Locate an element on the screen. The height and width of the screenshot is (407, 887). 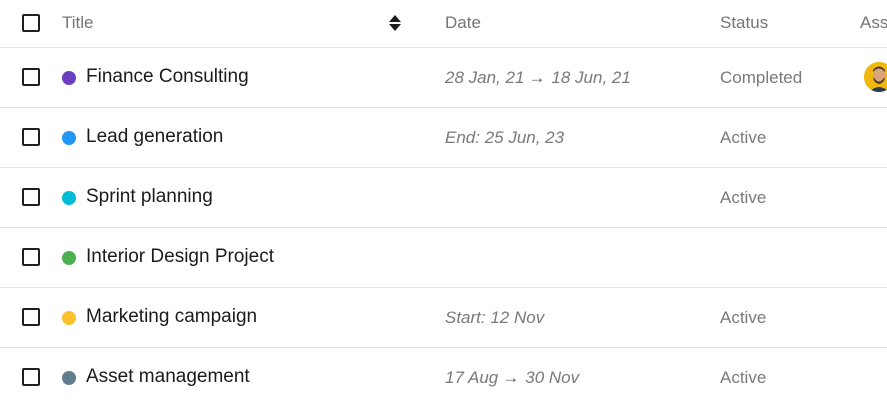
select-all-checkbox is located at coordinates (31, 23).